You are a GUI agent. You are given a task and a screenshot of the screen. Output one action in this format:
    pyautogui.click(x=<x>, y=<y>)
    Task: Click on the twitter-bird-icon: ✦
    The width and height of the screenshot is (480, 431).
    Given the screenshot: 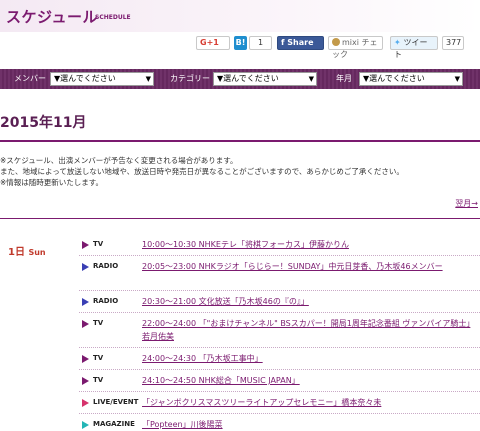 What is the action you would take?
    pyautogui.click(x=399, y=42)
    